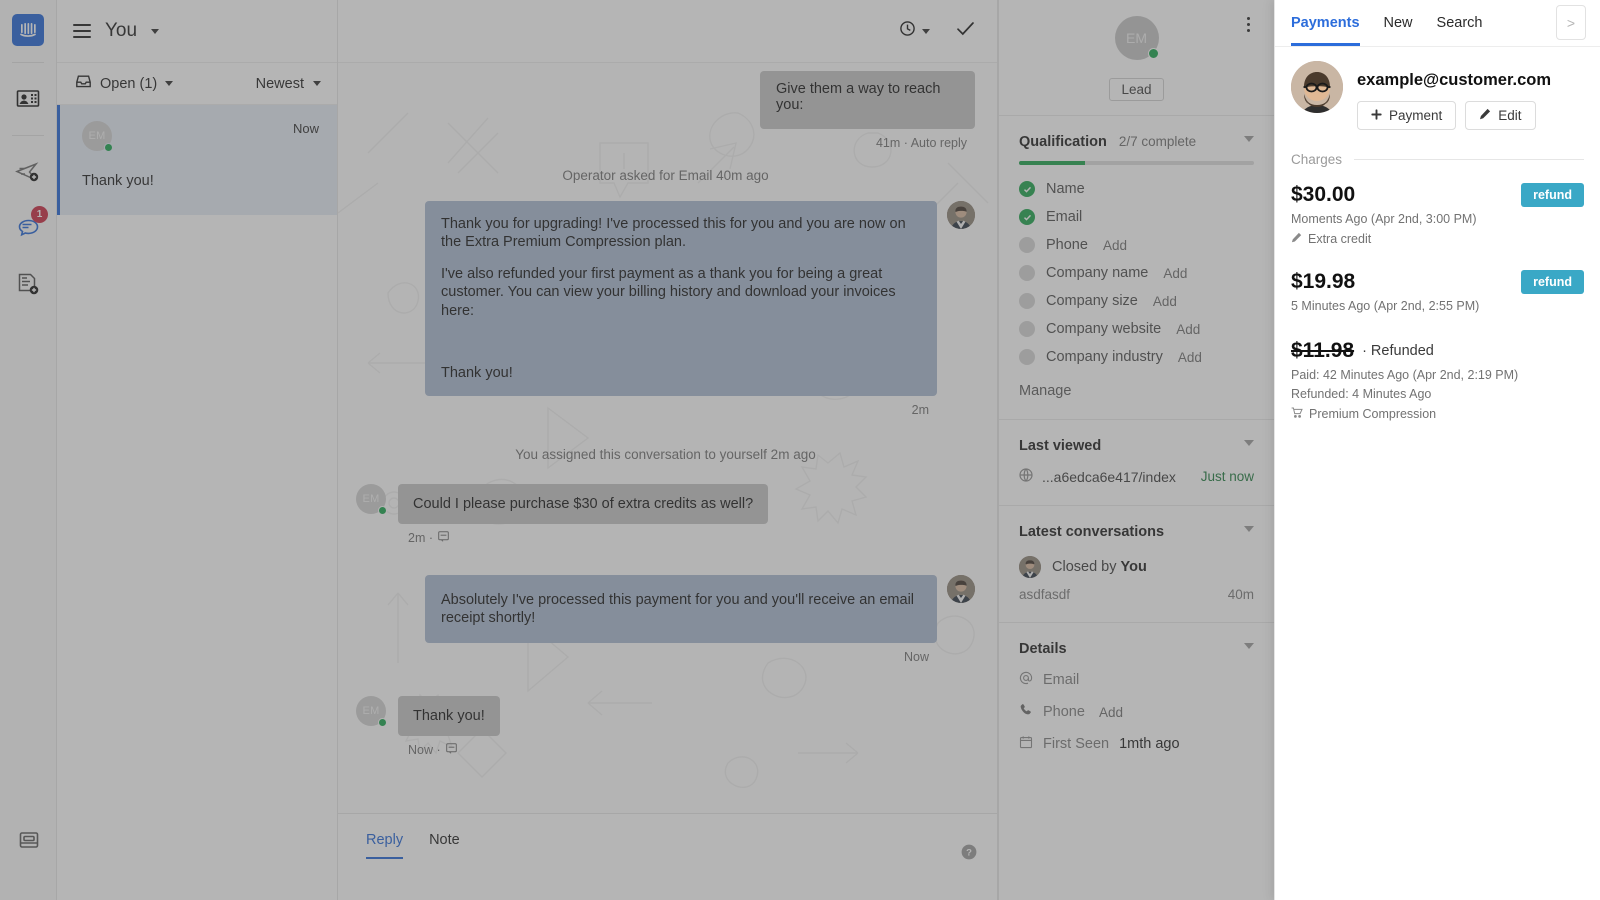 Image resolution: width=1600 pixels, height=900 pixels. Describe the element at coordinates (1136, 357) in the screenshot. I see `qualification-row-company-industry: Company industry Add` at that location.